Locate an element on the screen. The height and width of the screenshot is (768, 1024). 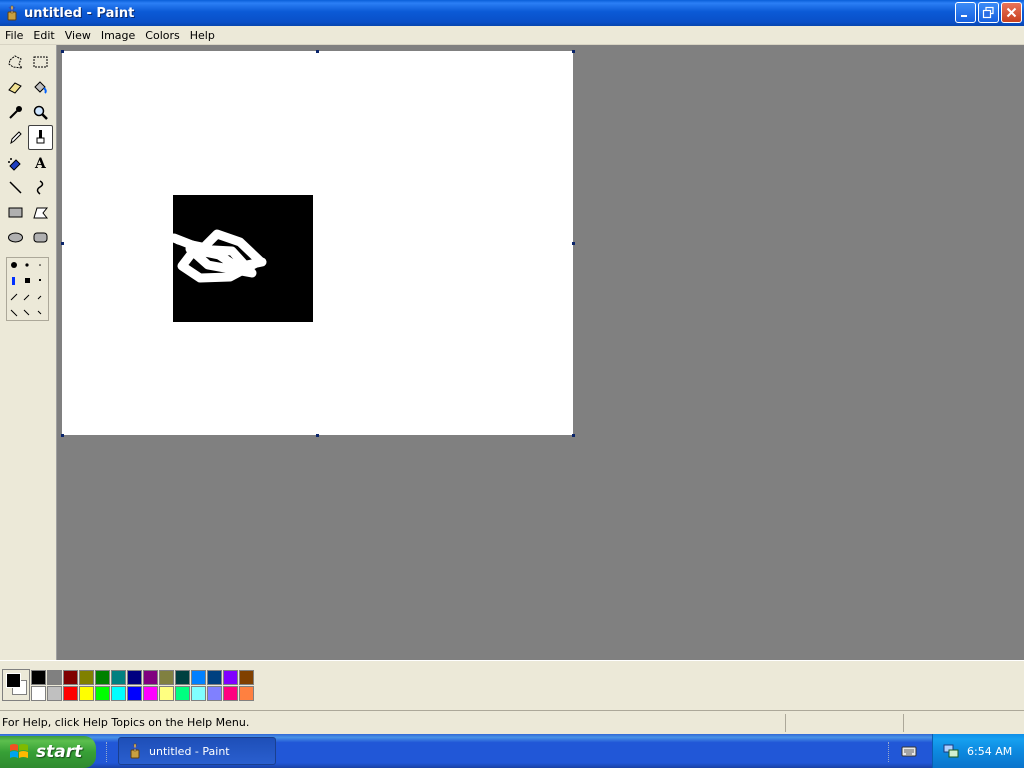
restore-button is located at coordinates (988, 12).